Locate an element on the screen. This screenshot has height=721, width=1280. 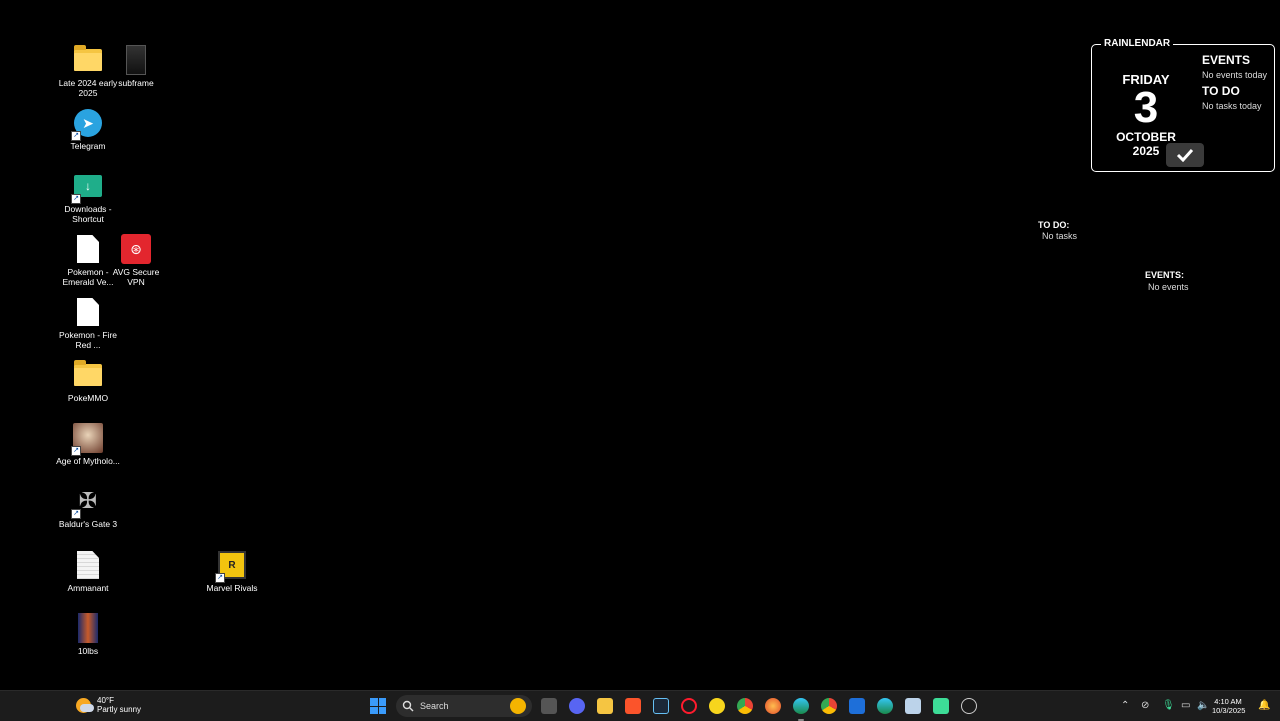
rainlendar-title: RAINLENDAR is located at coordinates (1137, 44).